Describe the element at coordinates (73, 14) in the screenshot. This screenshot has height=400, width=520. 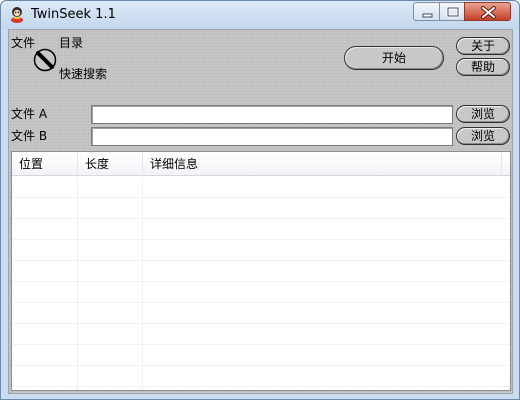
I see `window-title: TwinSeek 1.1` at that location.